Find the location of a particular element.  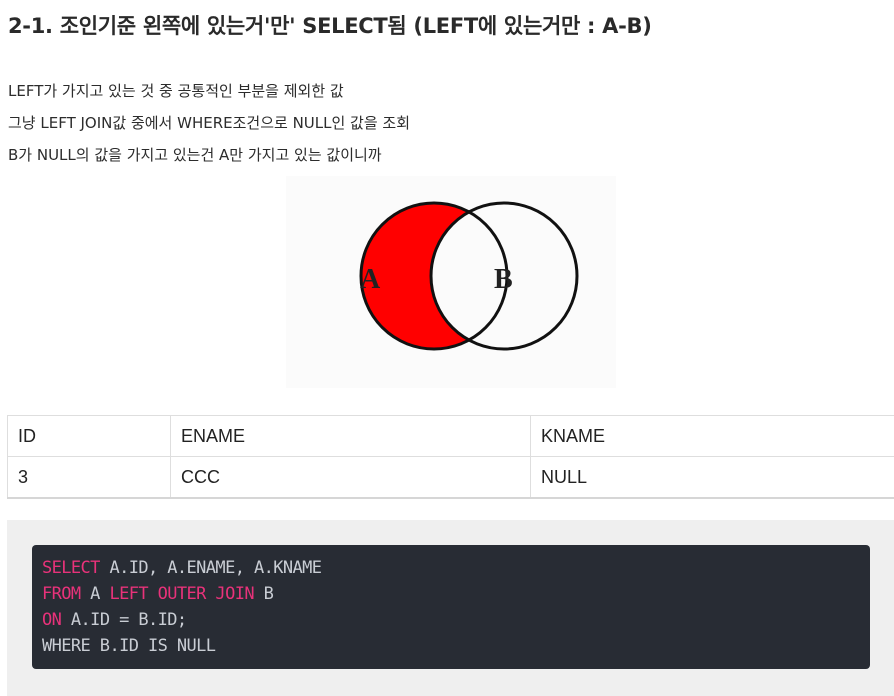

code-text: WHERE B.ID IS NULL is located at coordinates (129, 646).